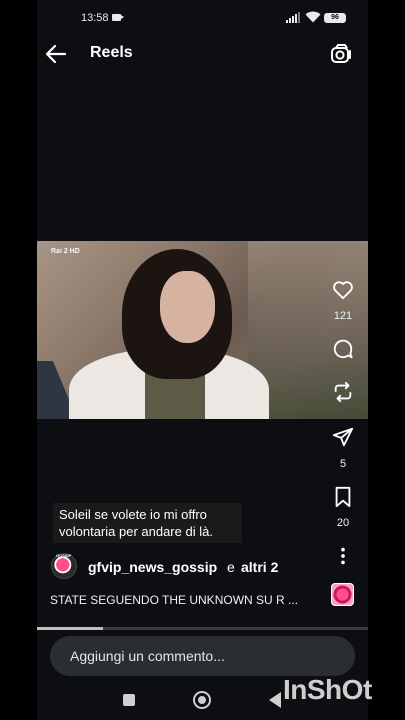 The height and width of the screenshot is (720, 405). I want to click on back-button, so click(275, 700).